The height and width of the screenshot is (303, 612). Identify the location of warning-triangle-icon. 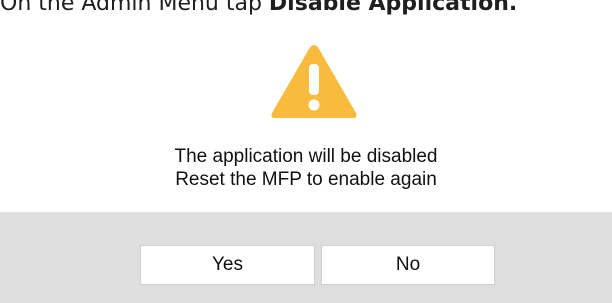
(314, 81).